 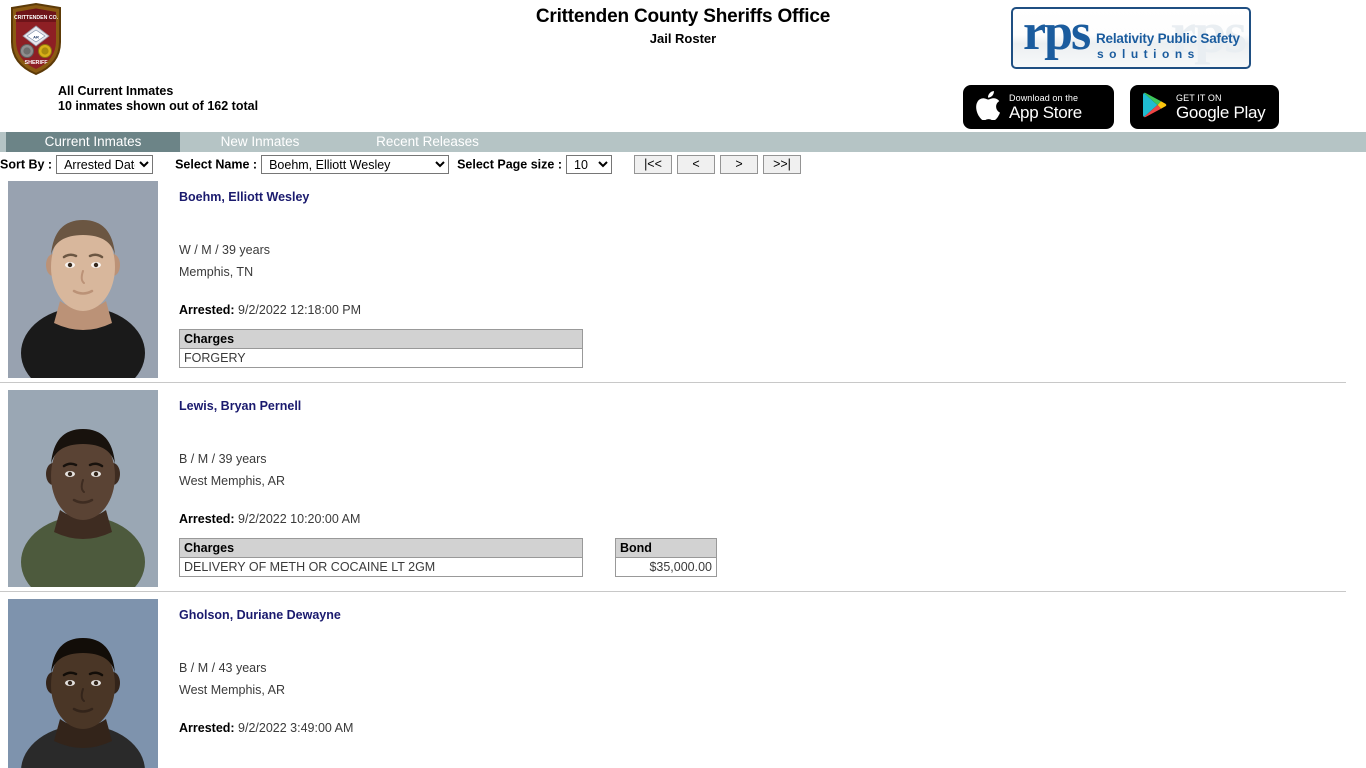 I want to click on tab-current-inmates-label: Current Inmates, so click(x=93, y=141).